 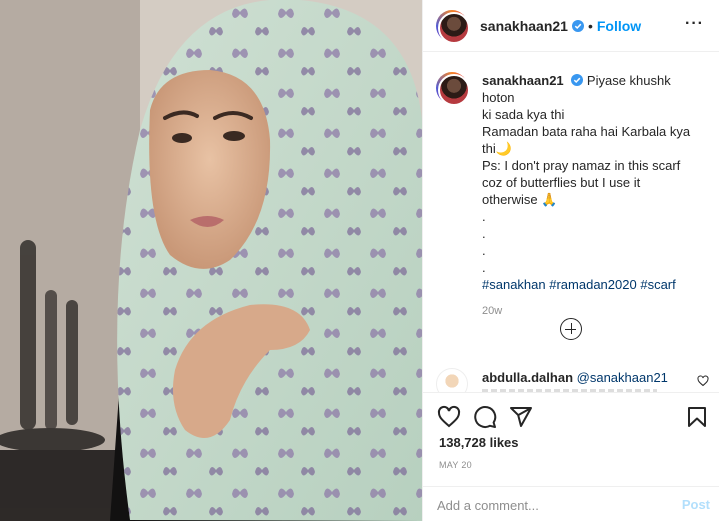 I want to click on caption-line: Ramadan bata raha hai Karbala kya, so click(x=586, y=131).